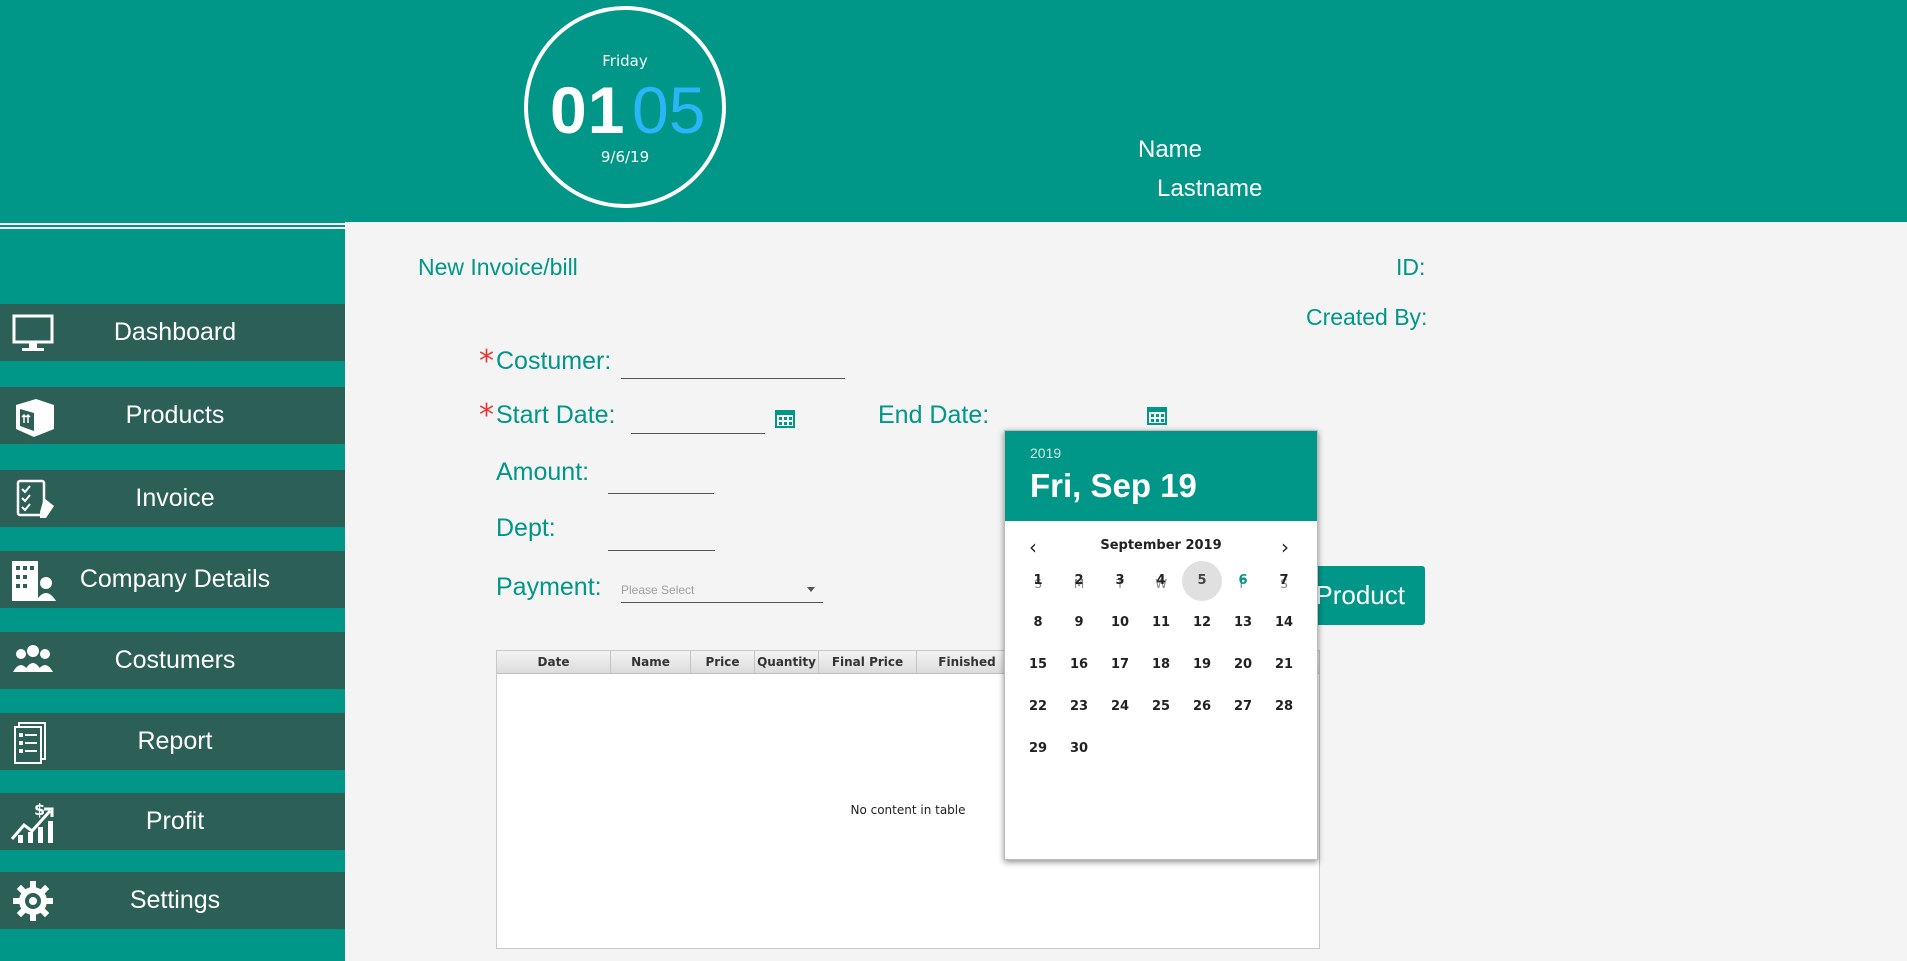  I want to click on column-header-date: Date, so click(554, 662).